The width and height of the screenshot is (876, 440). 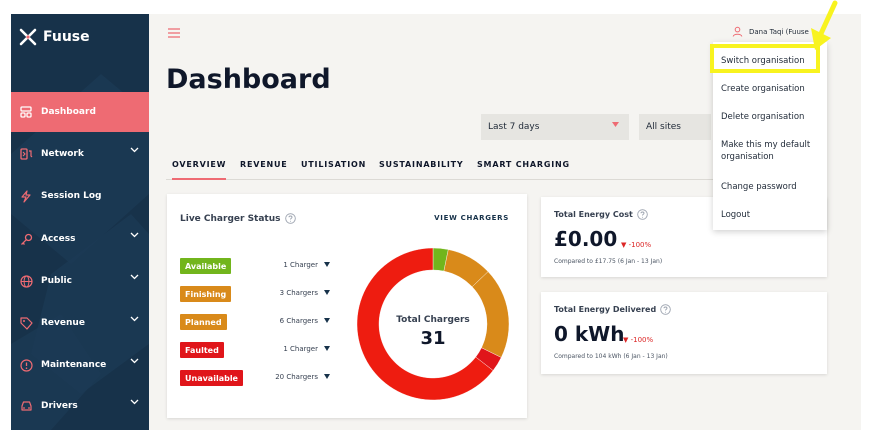 I want to click on energy-delivered-comparison: Compared to 104 kWh (6 Jan - 13 Jan), so click(x=611, y=356).